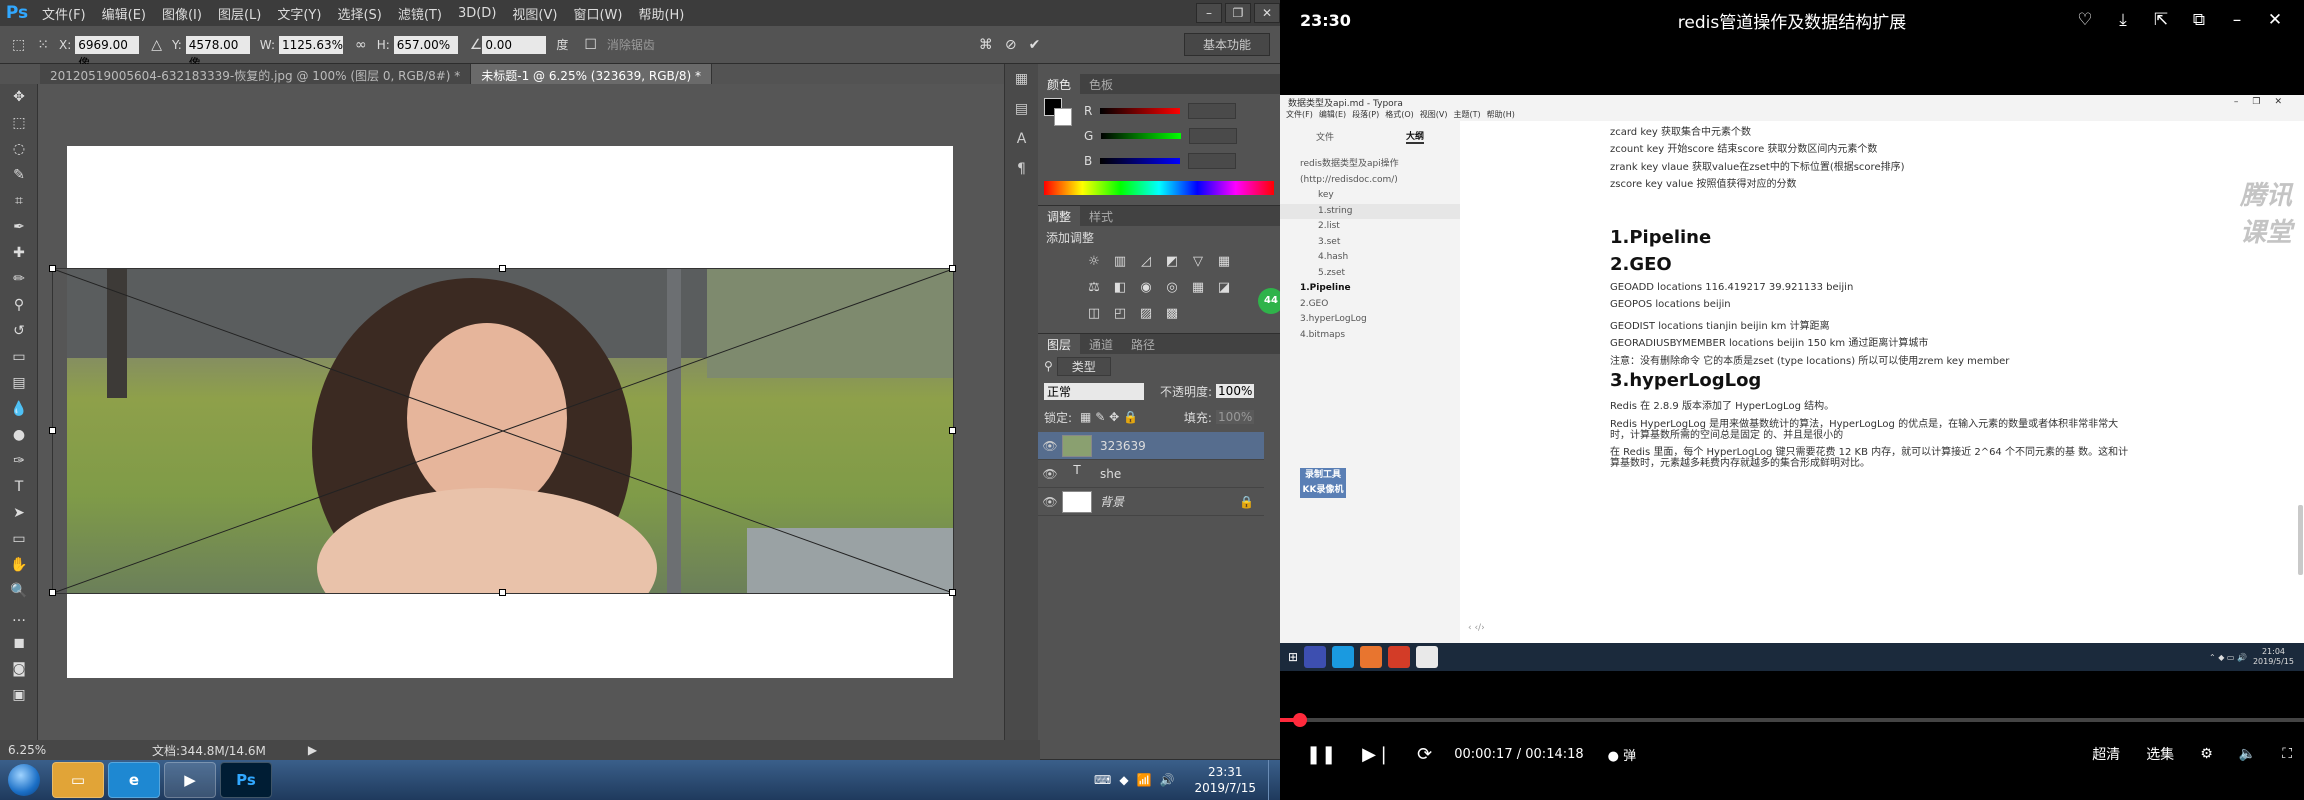  Describe the element at coordinates (1159, 188) in the screenshot. I see `color-spectrum` at that location.